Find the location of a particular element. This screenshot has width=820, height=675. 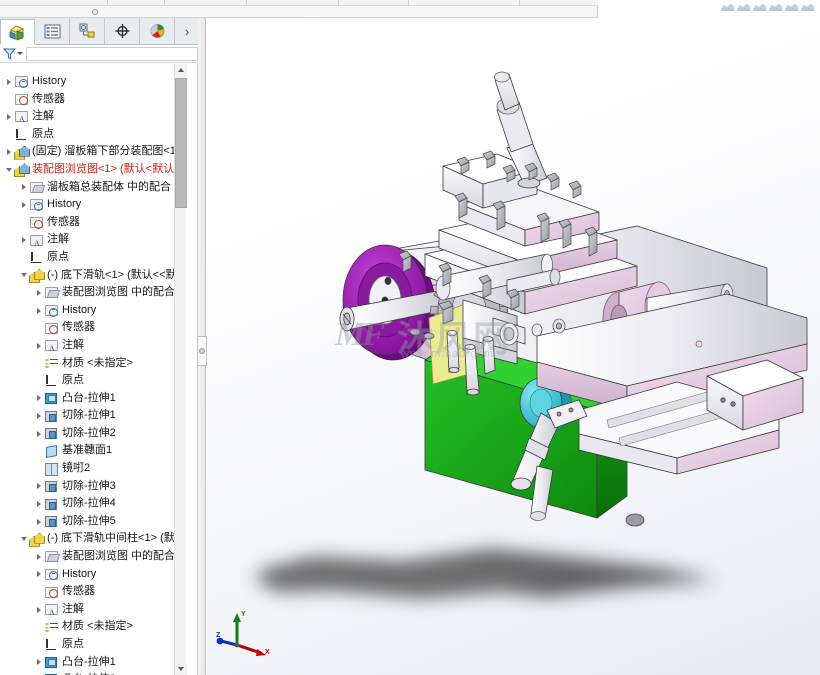

appearance-icon is located at coordinates (807, 7).